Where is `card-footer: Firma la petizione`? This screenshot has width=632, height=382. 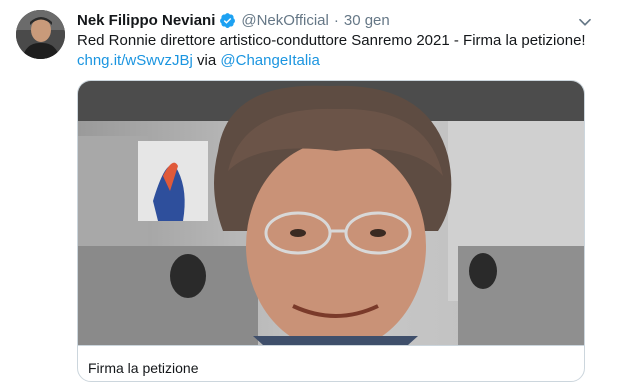
card-footer: Firma la petizione is located at coordinates (331, 363).